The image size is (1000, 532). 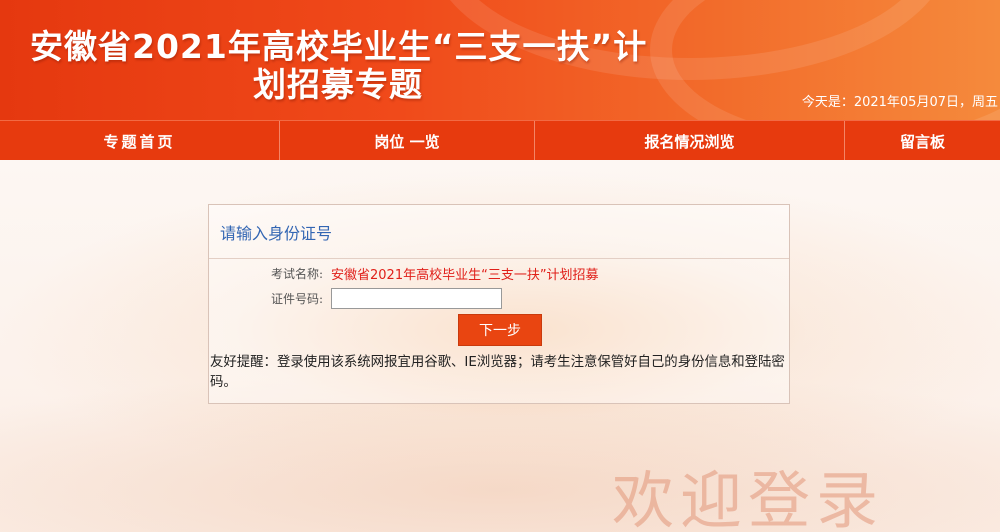 What do you see at coordinates (338, 84) in the screenshot?
I see `page-title-line2: 划招募专题` at bounding box center [338, 84].